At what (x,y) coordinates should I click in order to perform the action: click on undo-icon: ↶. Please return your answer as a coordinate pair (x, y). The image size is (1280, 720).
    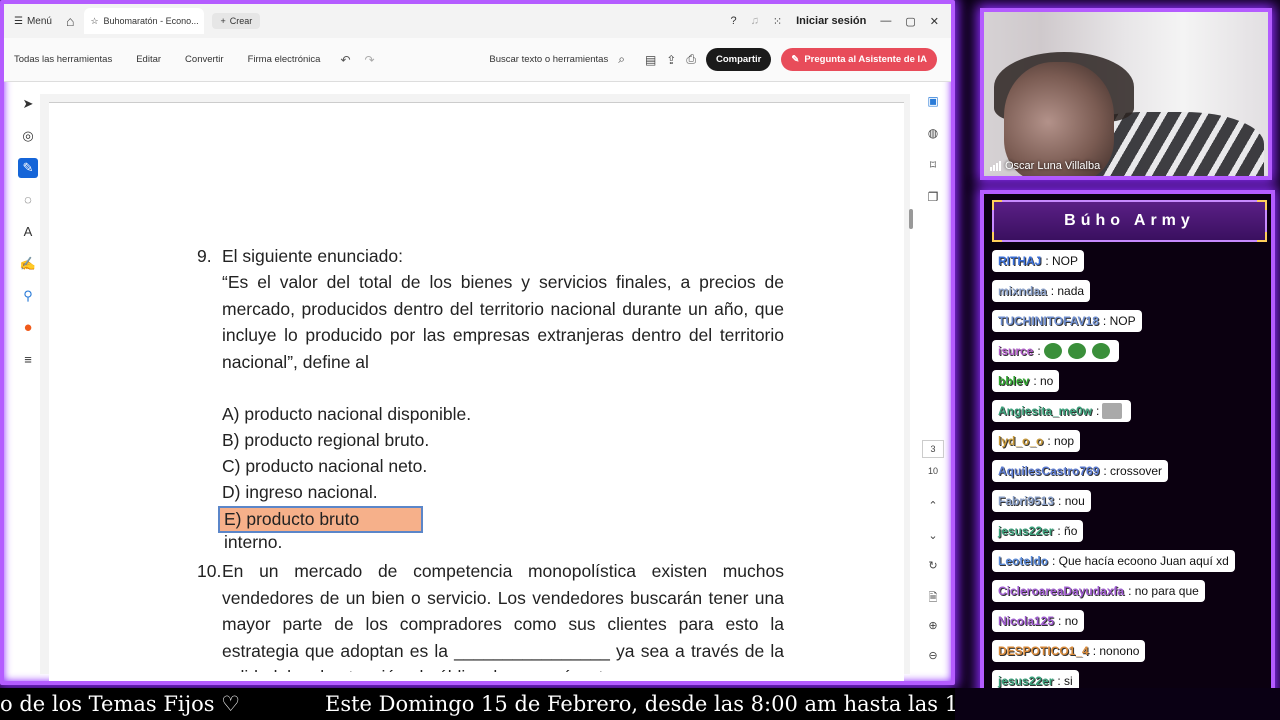
    Looking at the image, I should click on (345, 60).